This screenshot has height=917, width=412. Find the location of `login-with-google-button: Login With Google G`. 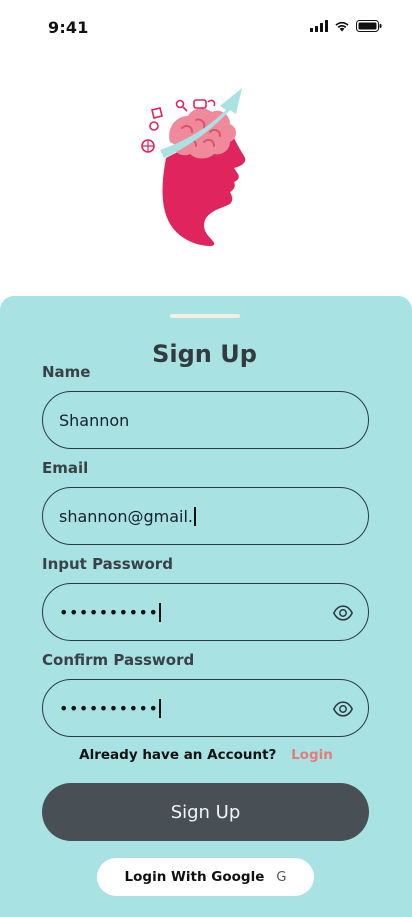

login-with-google-button: Login With Google G is located at coordinates (205, 877).